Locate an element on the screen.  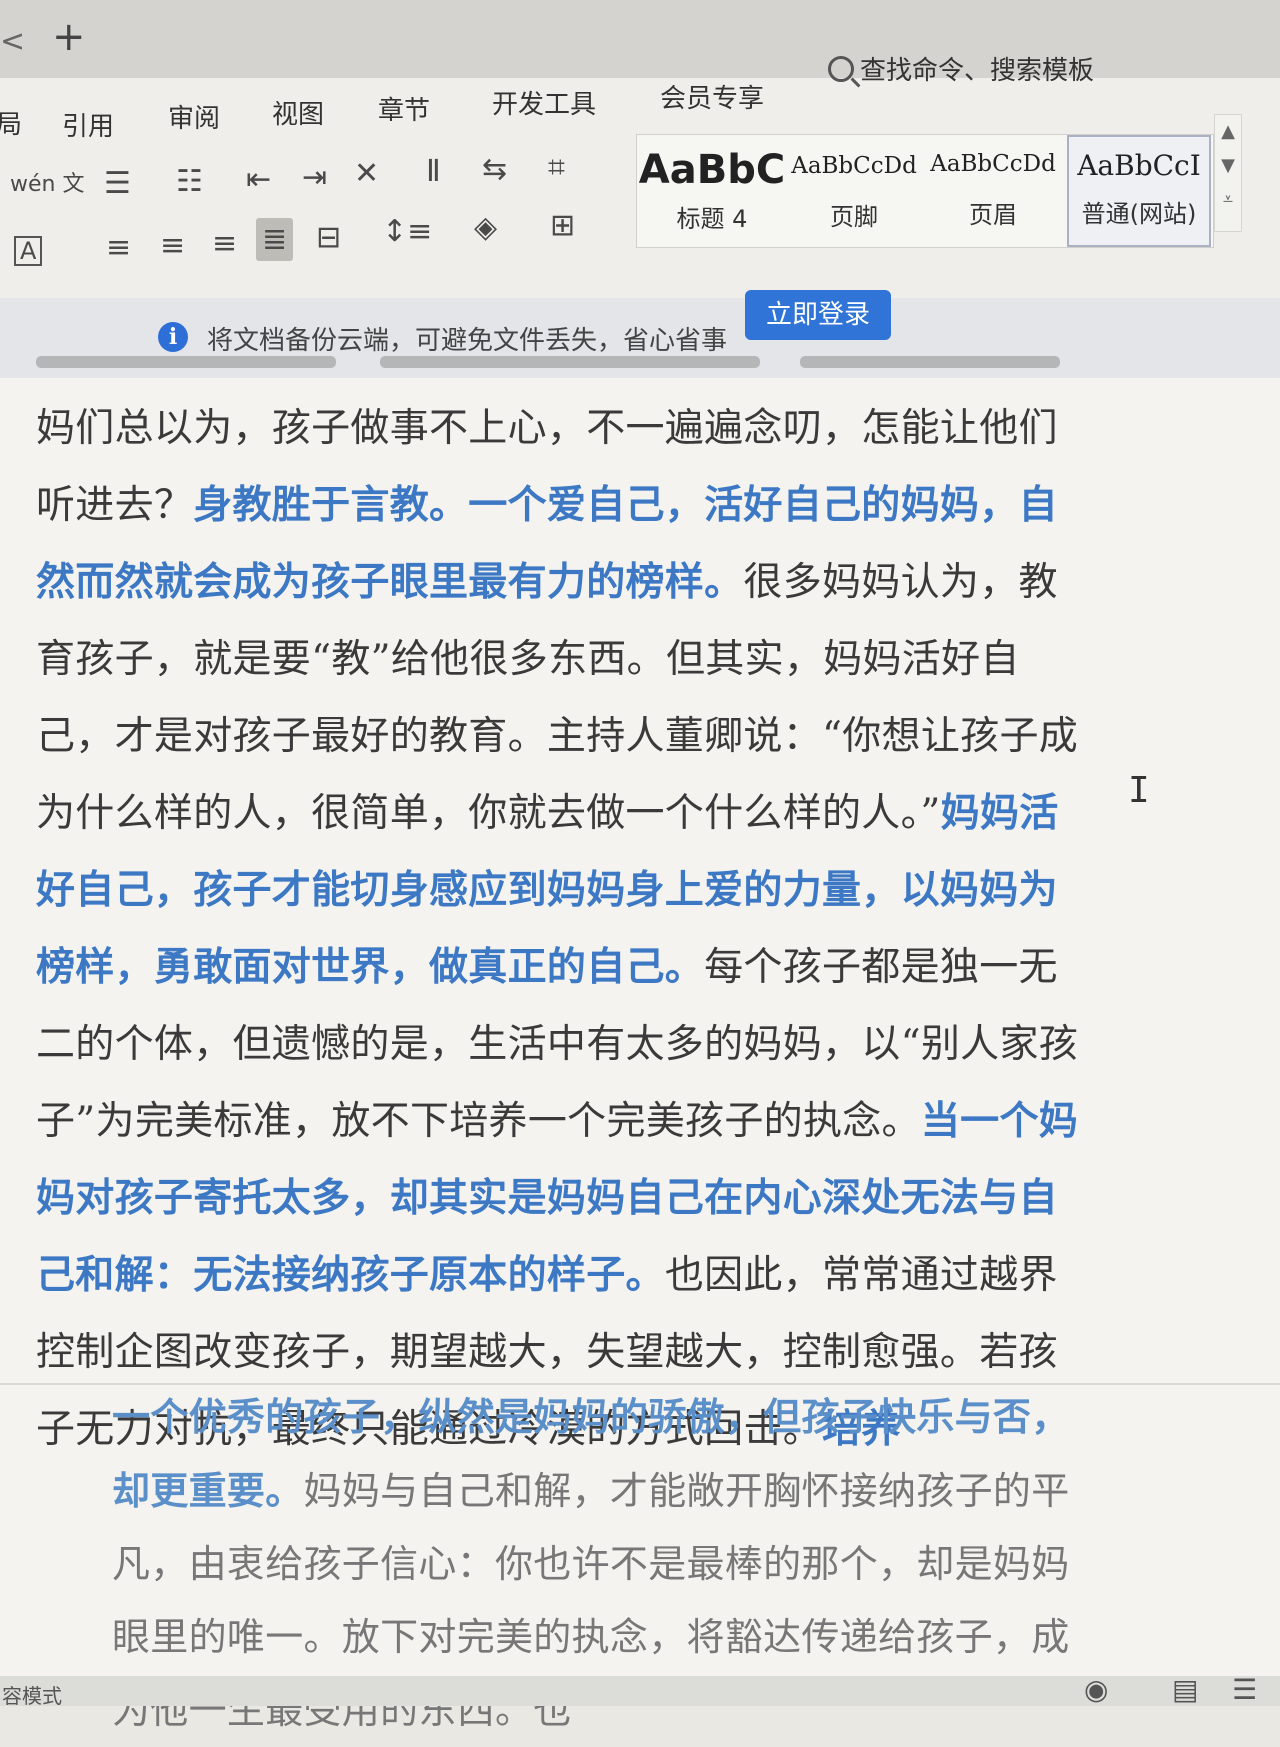
styles-scroll: ▲ ▼ ⩡ is located at coordinates (1228, 173).